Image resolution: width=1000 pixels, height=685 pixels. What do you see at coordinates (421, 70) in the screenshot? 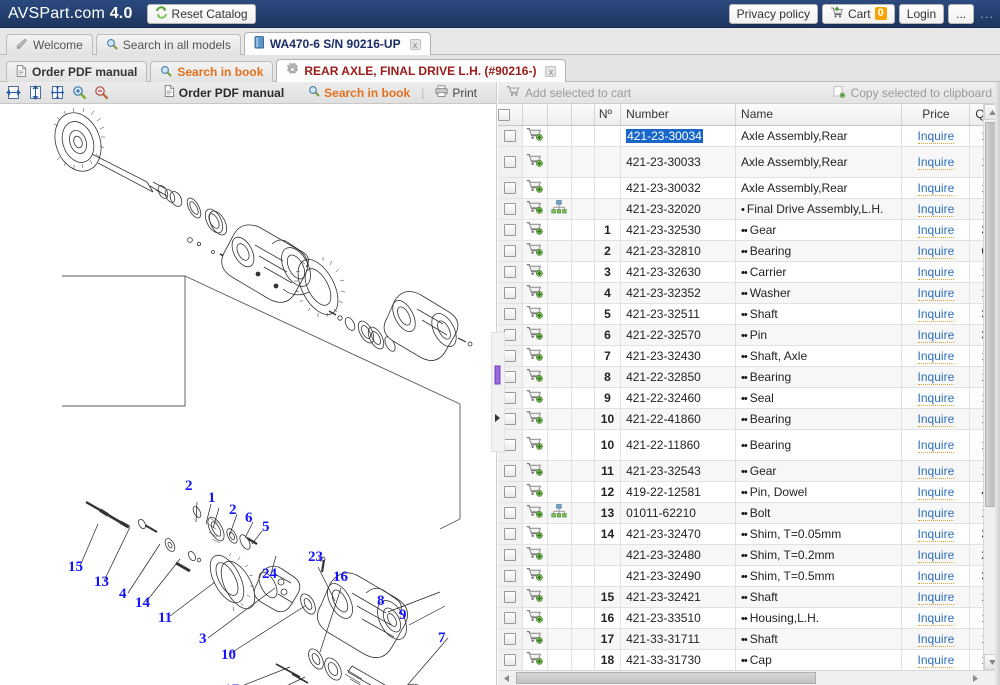
I see `tab-rear-axle-final-drive: REAR AXLE, FINAL DRIVE L.H. (#90216-) x` at bounding box center [421, 70].